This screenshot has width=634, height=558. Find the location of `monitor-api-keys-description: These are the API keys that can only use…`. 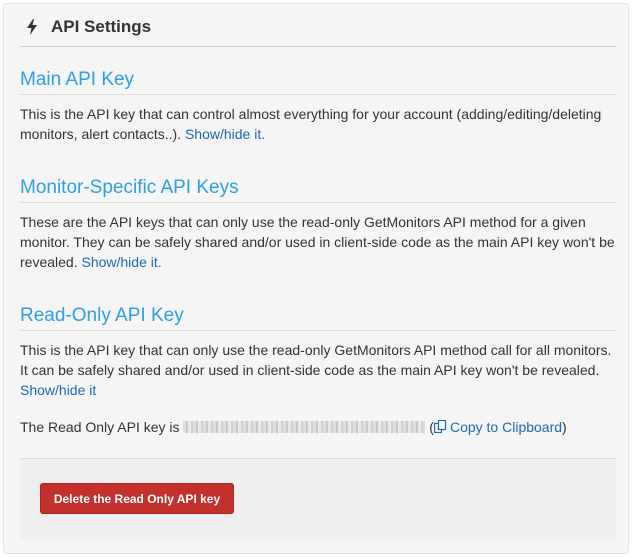

monitor-api-keys-description: These are the API keys that can only use… is located at coordinates (318, 242).